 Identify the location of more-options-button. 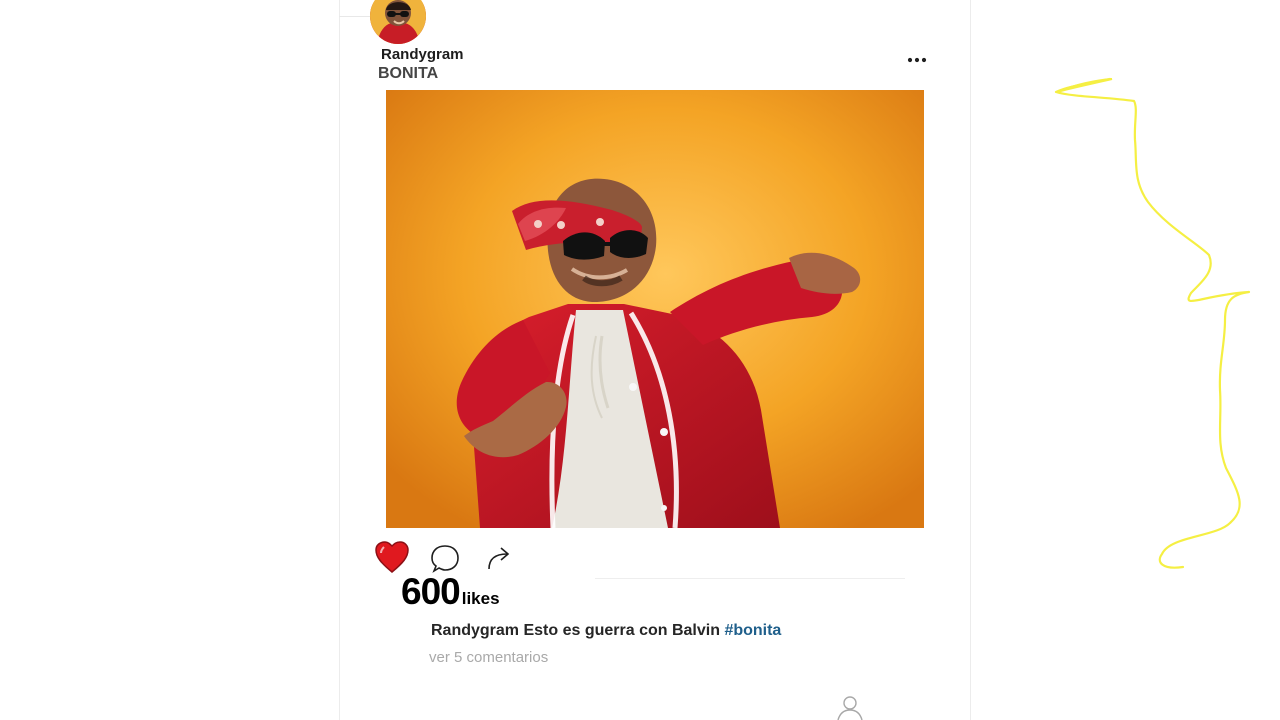
(917, 60).